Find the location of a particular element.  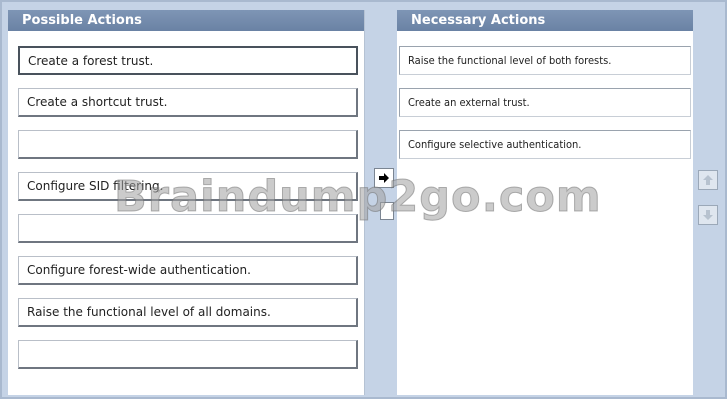

possible-action-item: Create a shortcut trust. is located at coordinates (188, 102).